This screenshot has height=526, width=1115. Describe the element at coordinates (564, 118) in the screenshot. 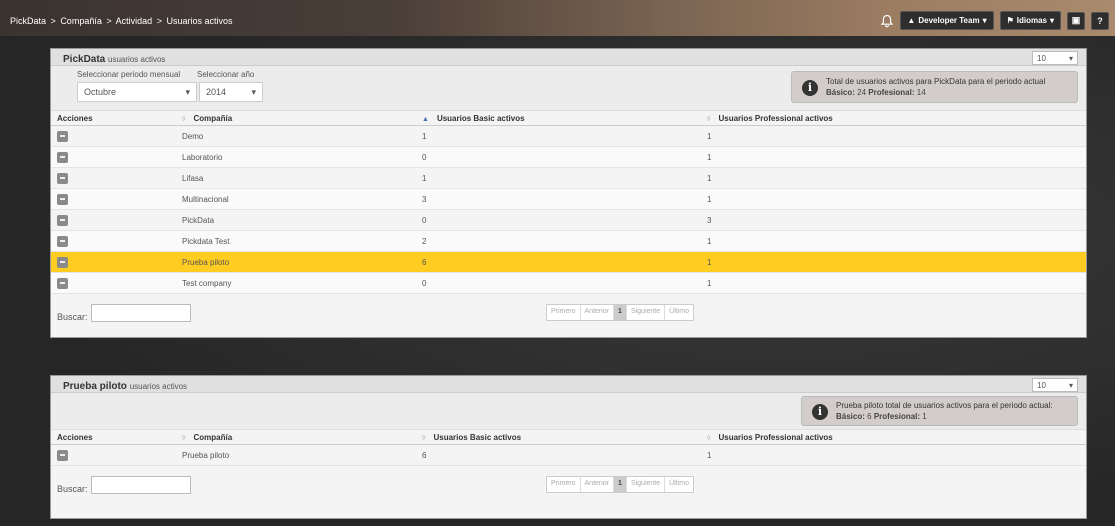

I see `col-header-basic: ▲ Usuarios Basic activos` at that location.